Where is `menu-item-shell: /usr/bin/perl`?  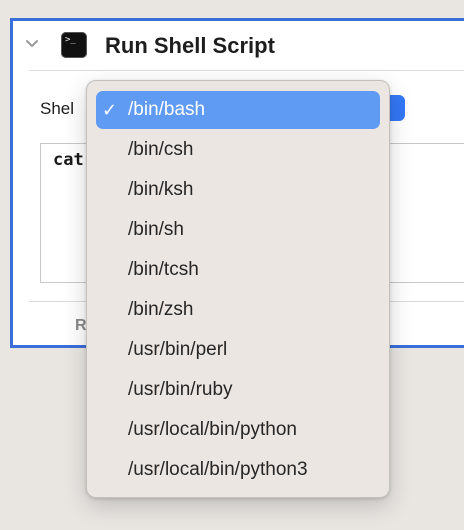 menu-item-shell: /usr/bin/perl is located at coordinates (238, 350).